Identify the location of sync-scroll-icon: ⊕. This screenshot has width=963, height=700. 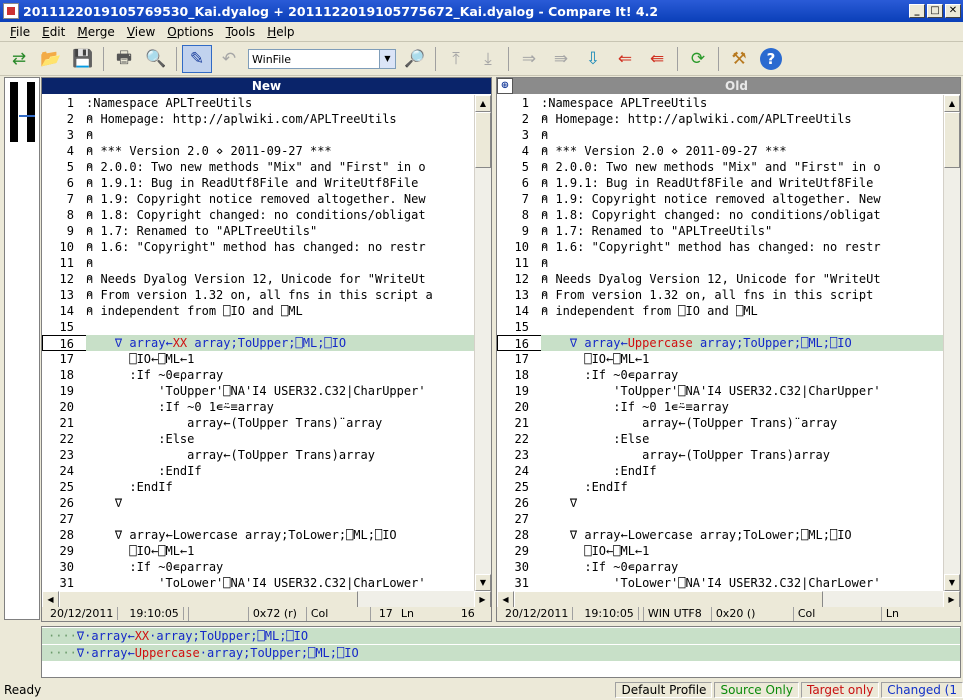
(505, 86).